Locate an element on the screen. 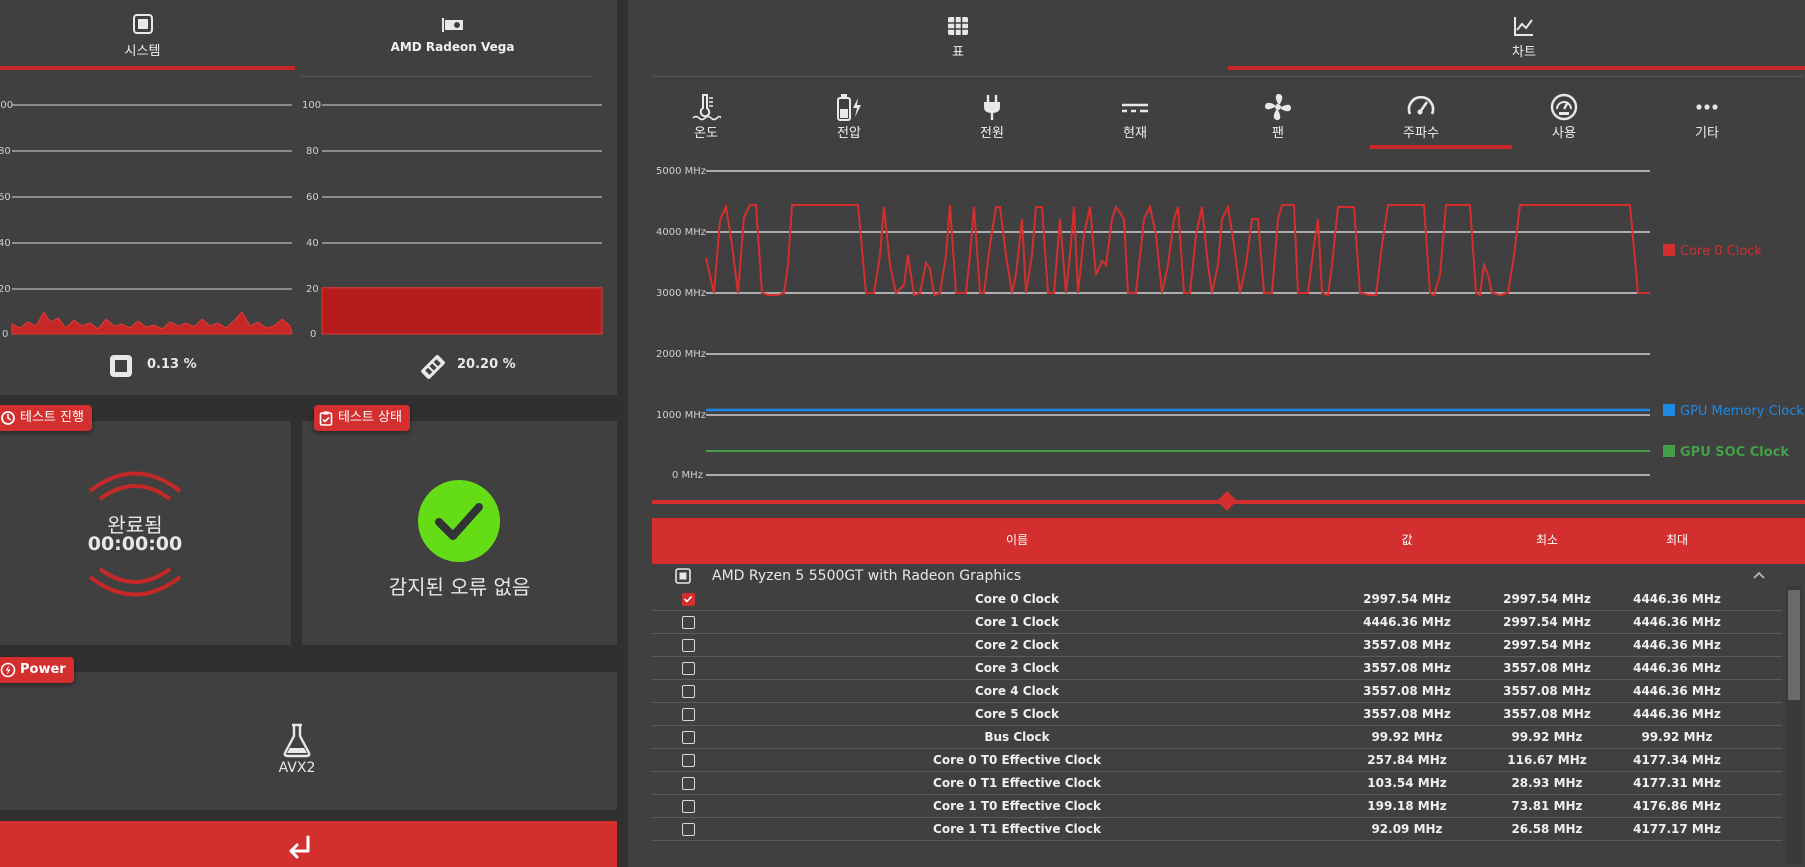  scrollbar-thumb is located at coordinates (1794, 645).